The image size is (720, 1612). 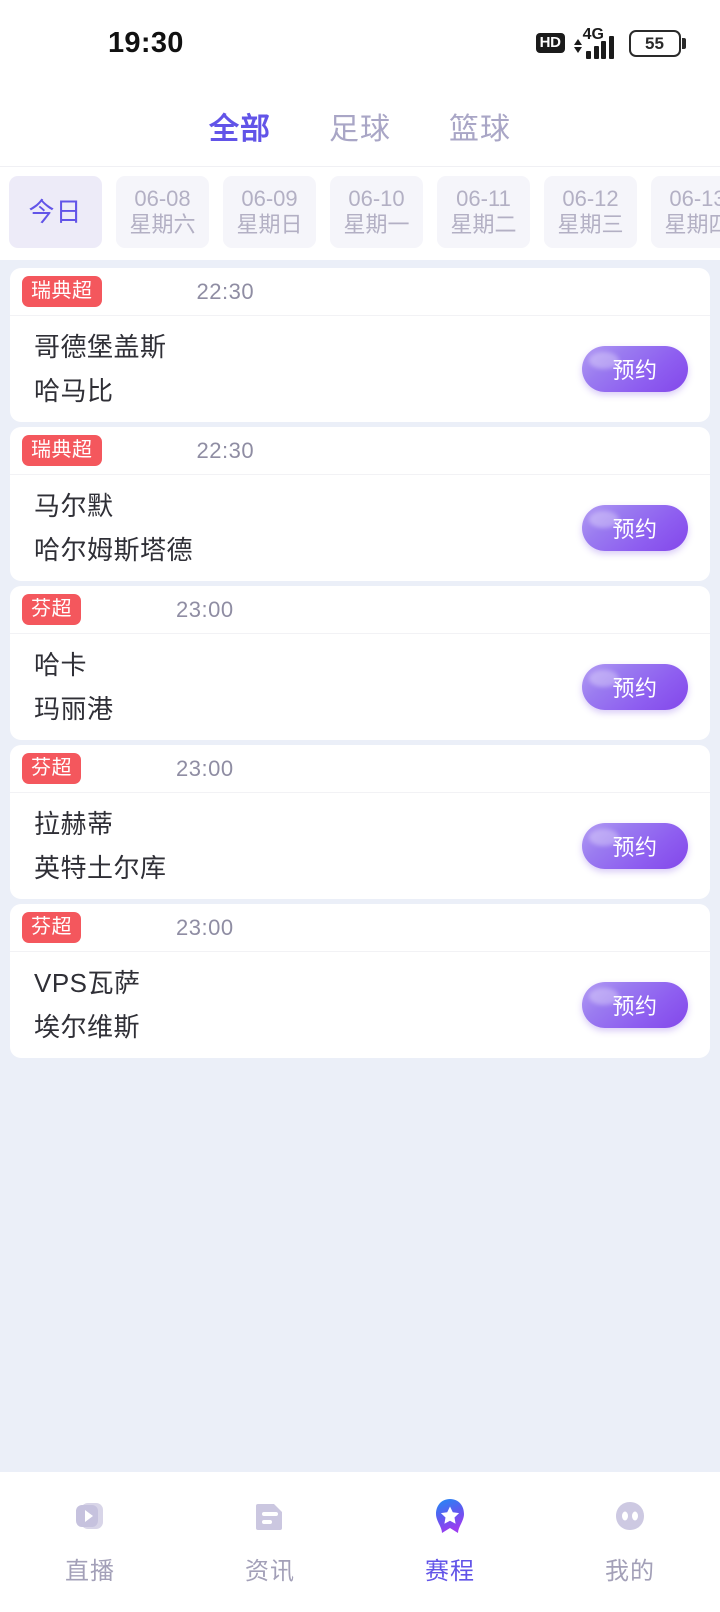 I want to click on network-signal-group: 4G, so click(x=593, y=43).